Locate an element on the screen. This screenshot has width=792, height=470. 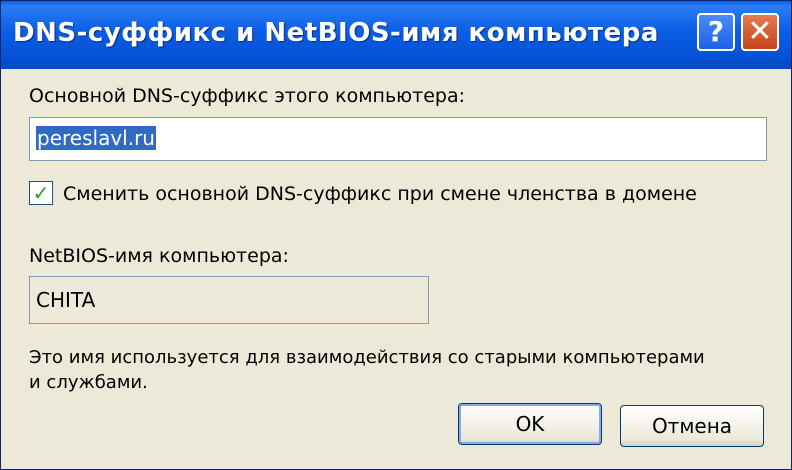
dialog-title: DNS-суффикс и NetBIOS-имя компьютера is located at coordinates (336, 33).